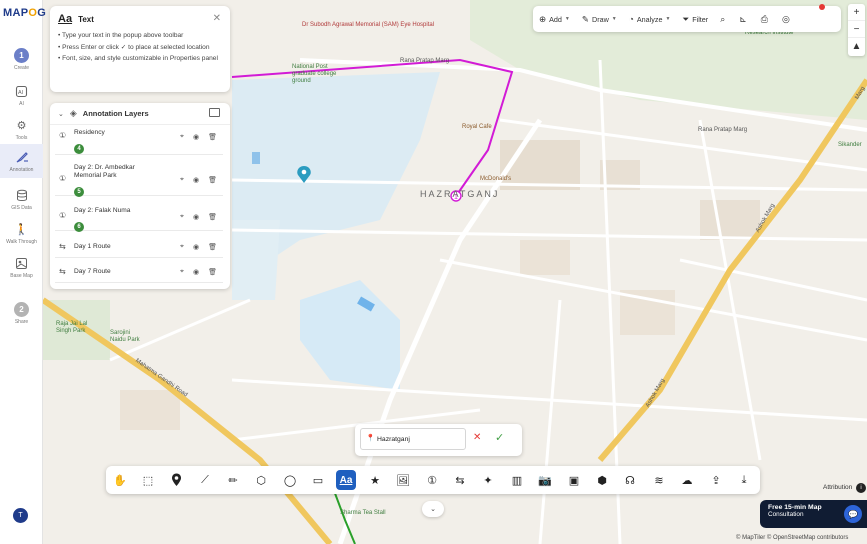 This screenshot has height=544, width=867. What do you see at coordinates (659, 480) in the screenshot?
I see `wind-tool: ≋` at bounding box center [659, 480].